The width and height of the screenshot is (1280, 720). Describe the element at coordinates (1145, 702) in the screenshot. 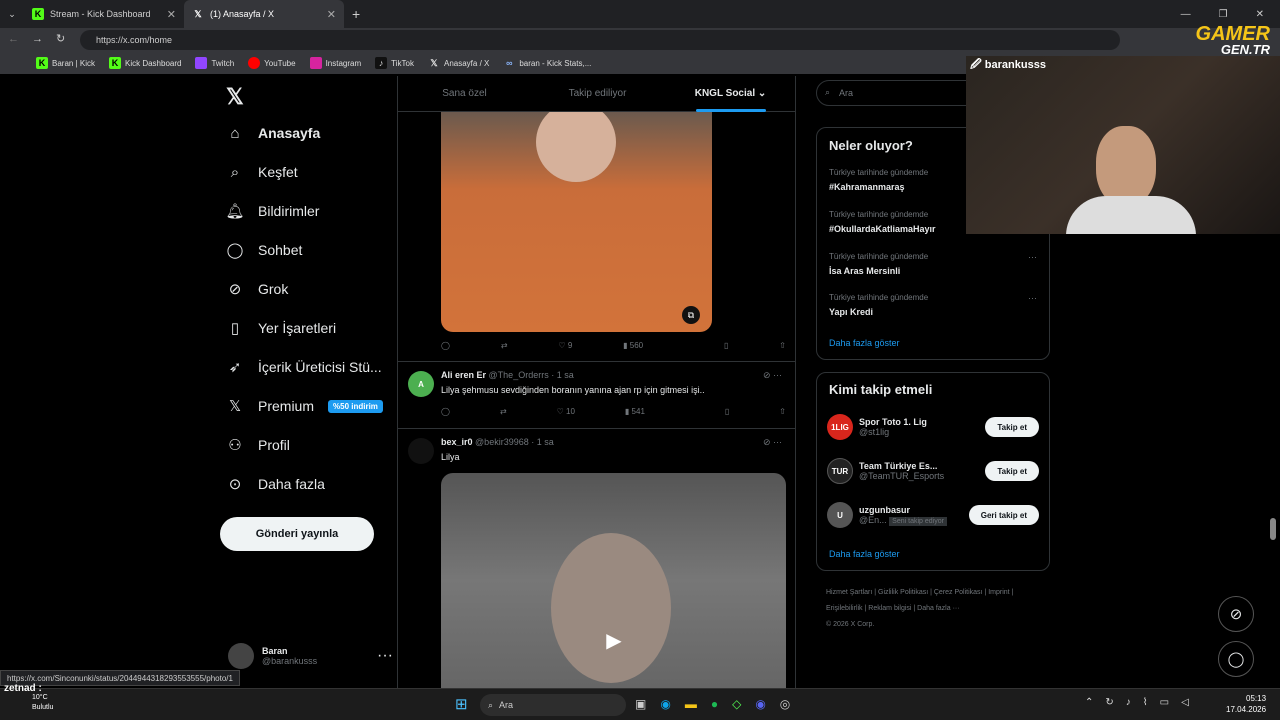

I see `mic-icon: ⌇` at that location.